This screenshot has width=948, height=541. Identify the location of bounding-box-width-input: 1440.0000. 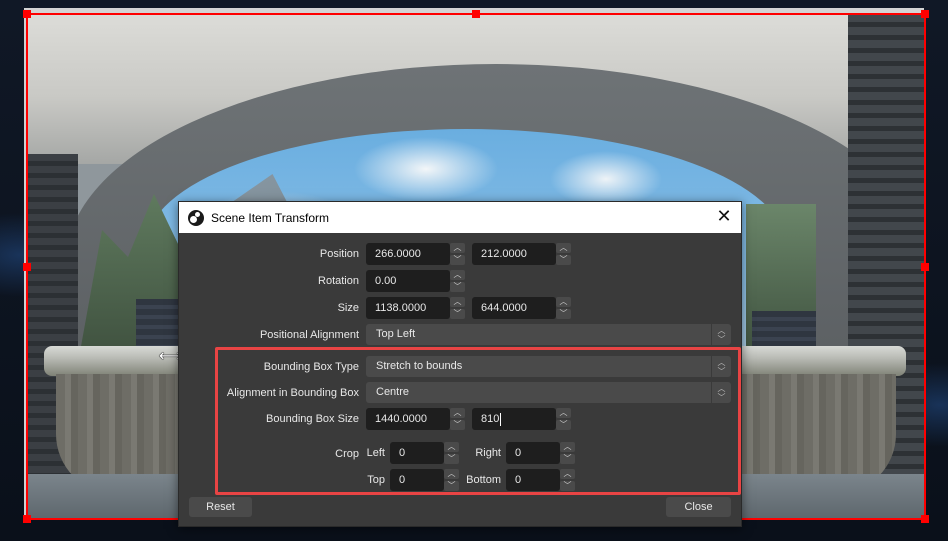
(408, 419).